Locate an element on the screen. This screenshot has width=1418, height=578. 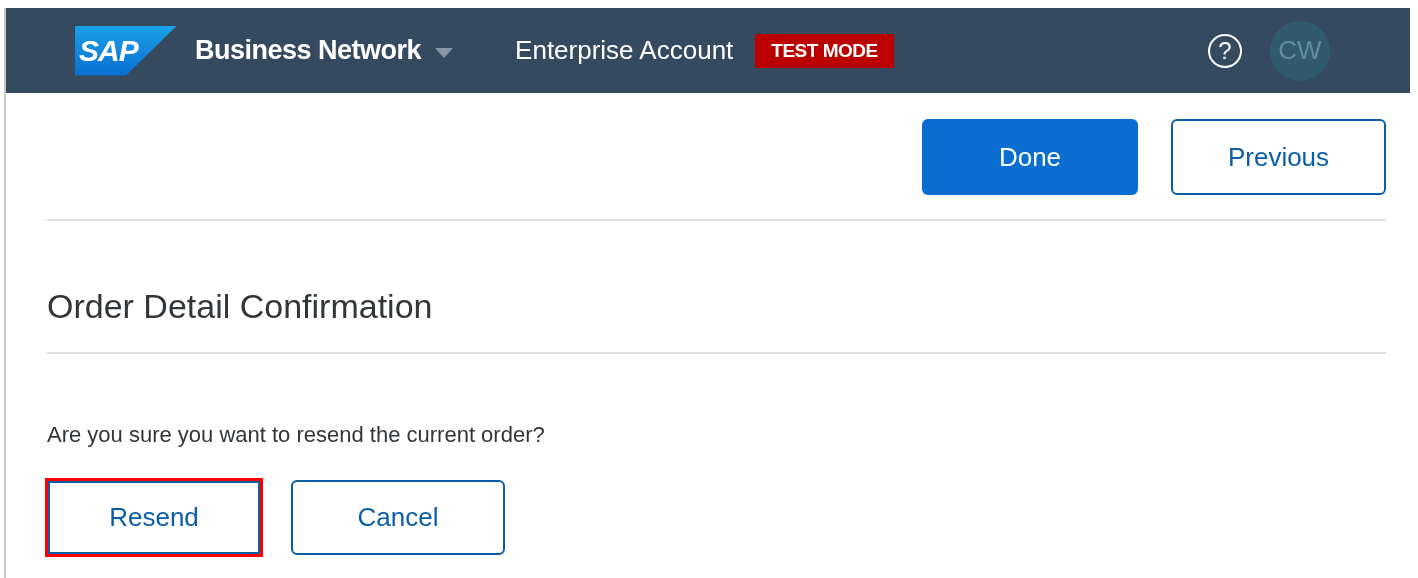
logo: SAP is located at coordinates (126, 50).